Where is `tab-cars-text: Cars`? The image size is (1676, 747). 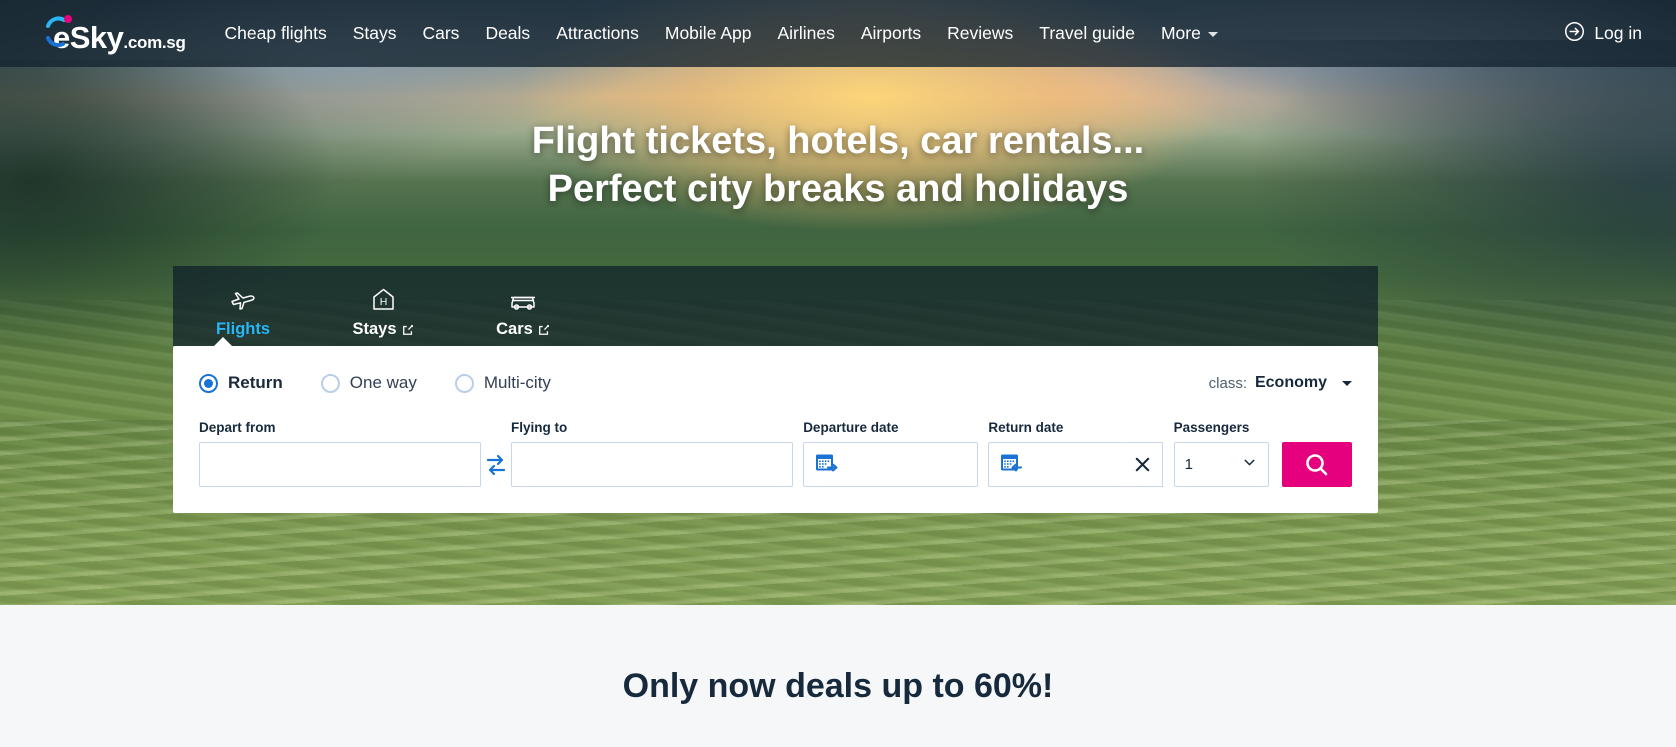 tab-cars-text: Cars is located at coordinates (514, 329).